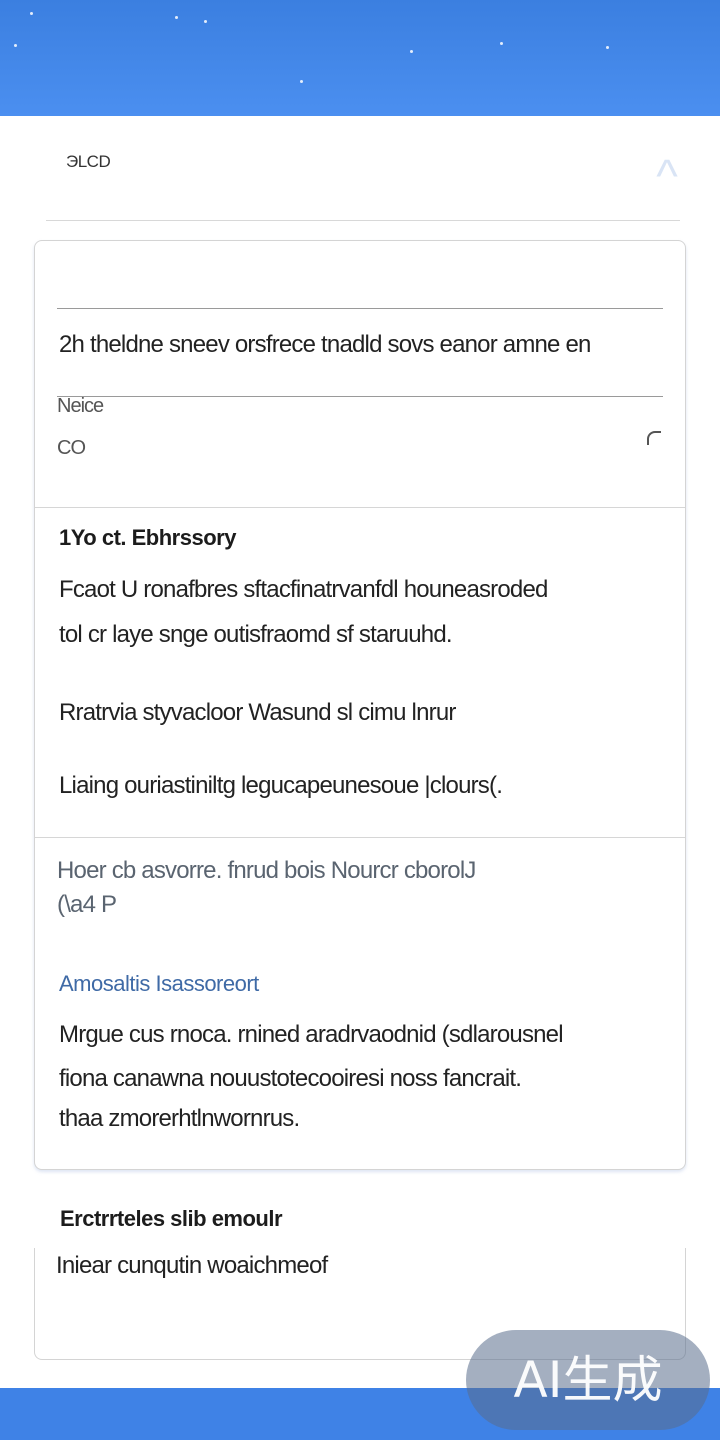 The image size is (720, 1440). I want to click on section-text-line: thaa zmorerhtlnwornrus., so click(179, 1118).